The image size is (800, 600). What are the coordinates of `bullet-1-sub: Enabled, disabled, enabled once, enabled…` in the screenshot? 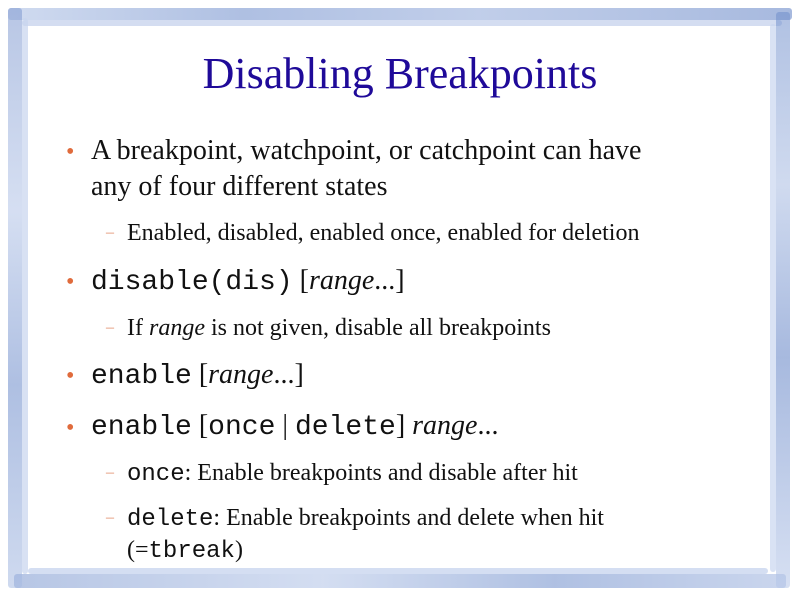 It's located at (383, 233).